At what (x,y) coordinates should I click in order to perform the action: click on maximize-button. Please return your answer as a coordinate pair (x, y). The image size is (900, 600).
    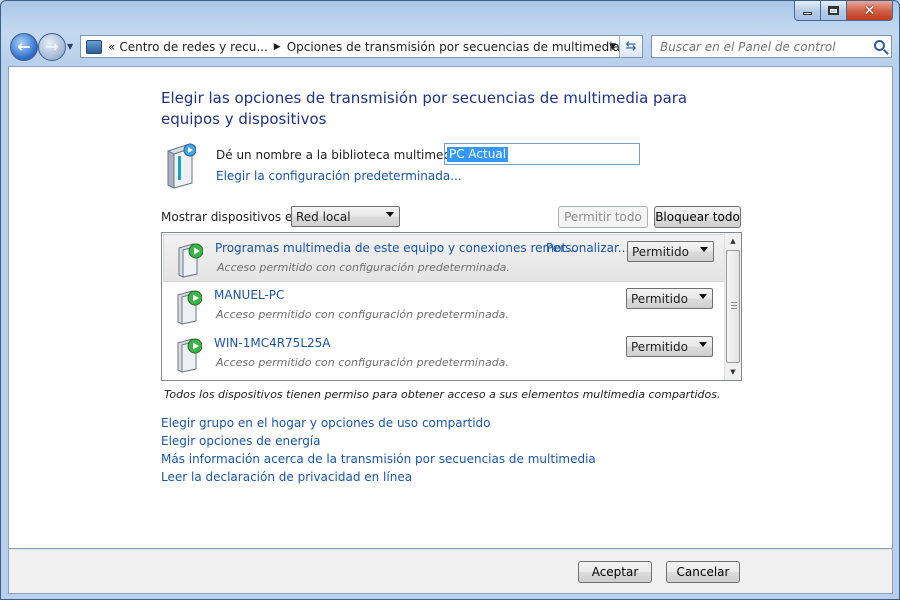
    Looking at the image, I should click on (834, 11).